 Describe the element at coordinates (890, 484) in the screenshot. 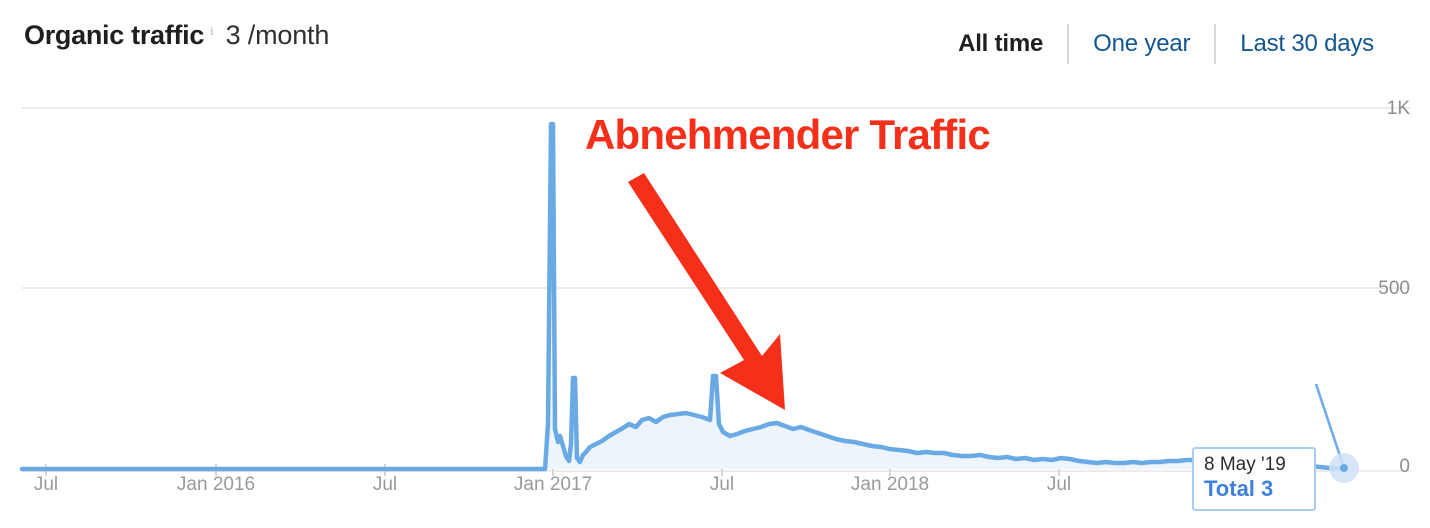

I see `x-axis-tick-jan-2018: Jan 2018` at that location.